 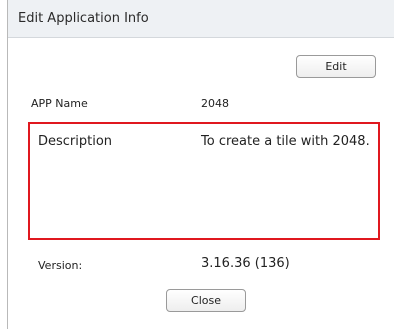 What do you see at coordinates (336, 66) in the screenshot?
I see `edit-button: Edit` at bounding box center [336, 66].